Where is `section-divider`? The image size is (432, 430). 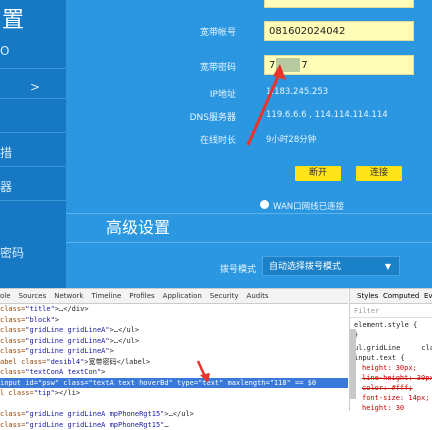 section-divider is located at coordinates (249, 242).